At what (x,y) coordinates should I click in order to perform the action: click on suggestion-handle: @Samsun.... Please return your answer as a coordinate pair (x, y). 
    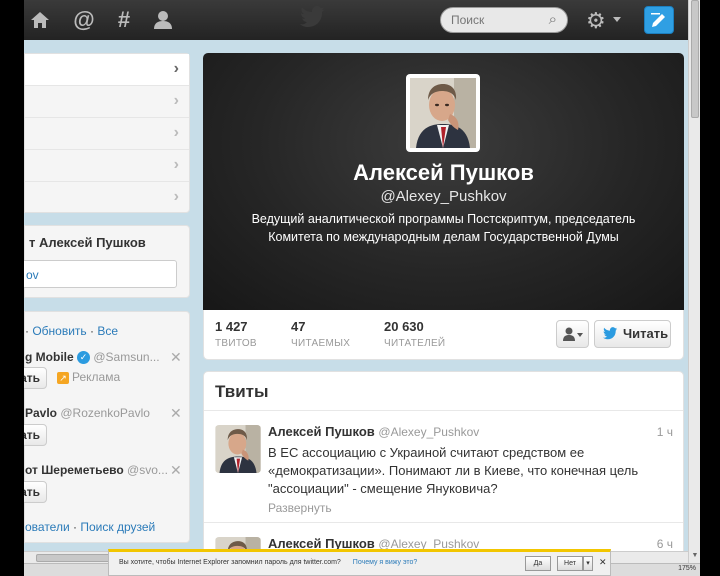
    Looking at the image, I should click on (126, 357).